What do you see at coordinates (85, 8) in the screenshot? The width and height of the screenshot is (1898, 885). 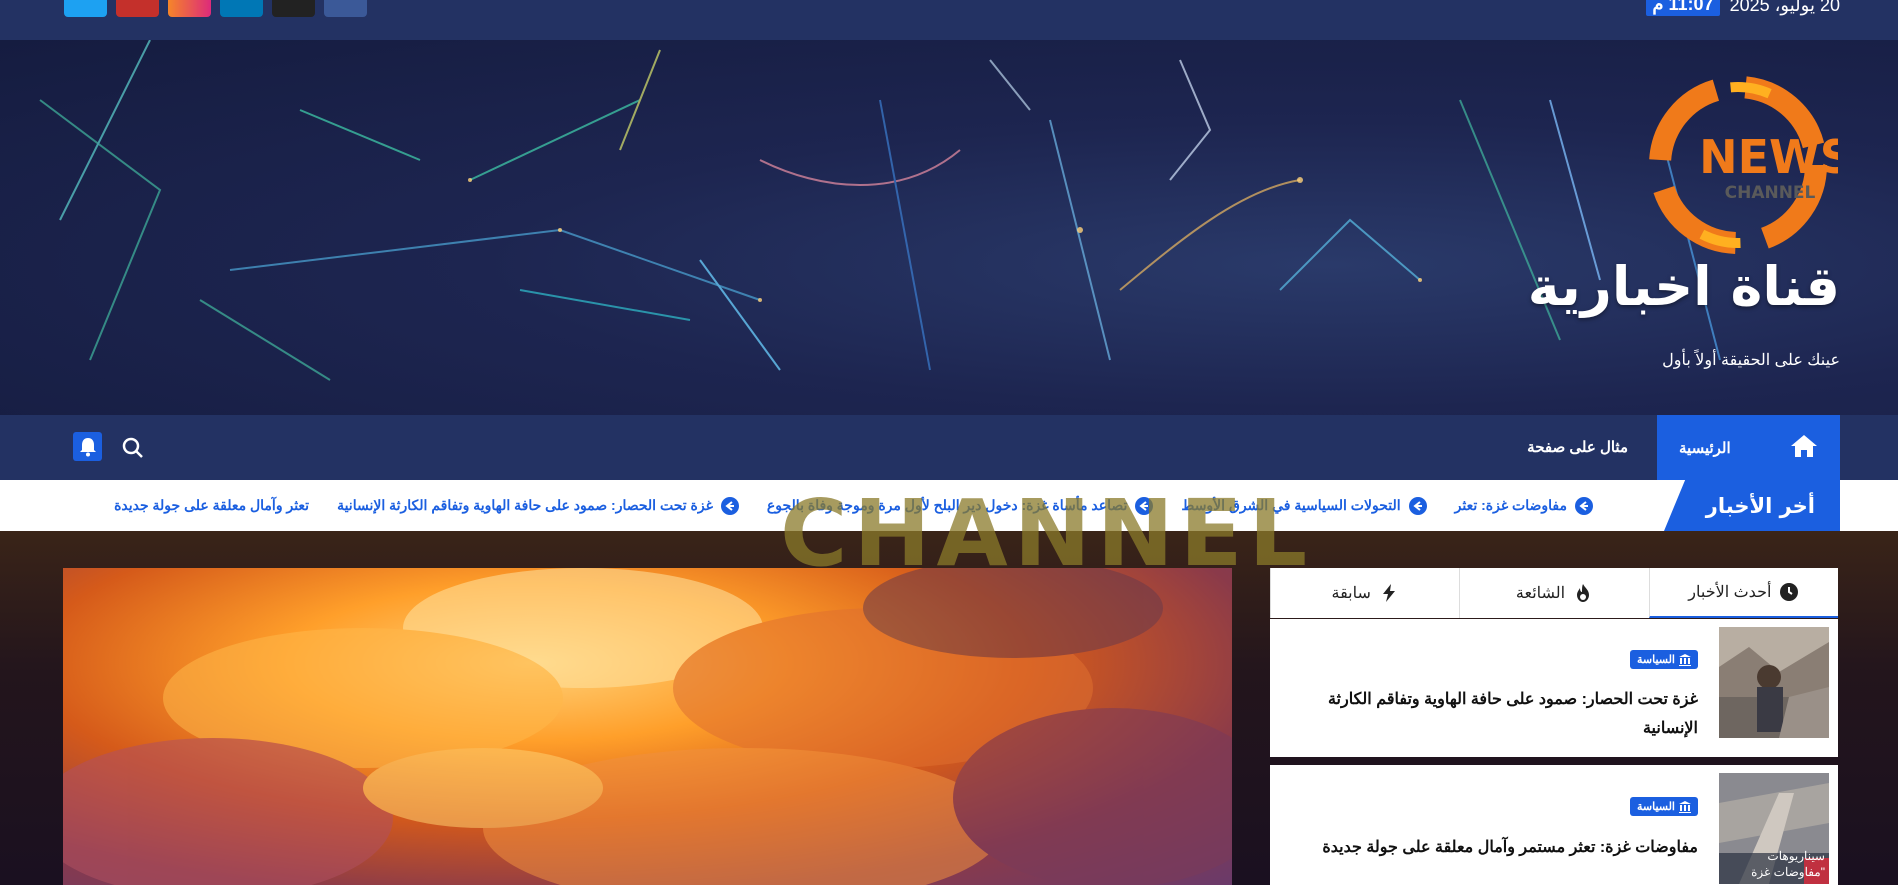 I see `twitter-icon` at bounding box center [85, 8].